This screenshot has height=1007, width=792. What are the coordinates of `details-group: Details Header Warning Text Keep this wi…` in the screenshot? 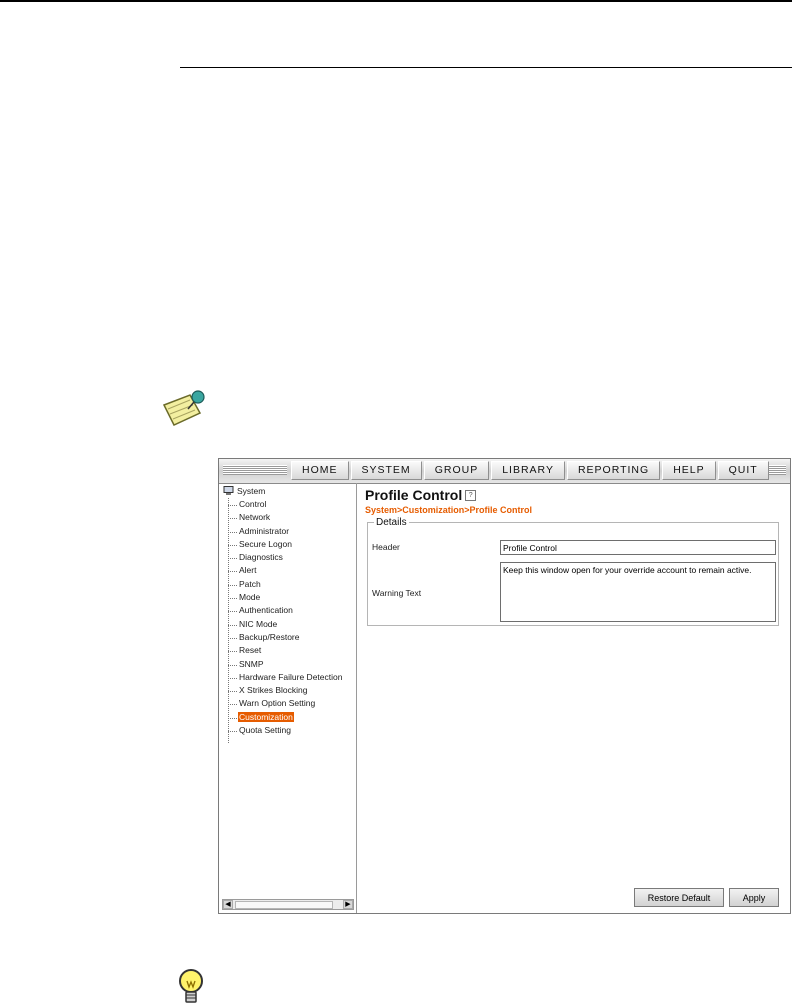 It's located at (573, 571).